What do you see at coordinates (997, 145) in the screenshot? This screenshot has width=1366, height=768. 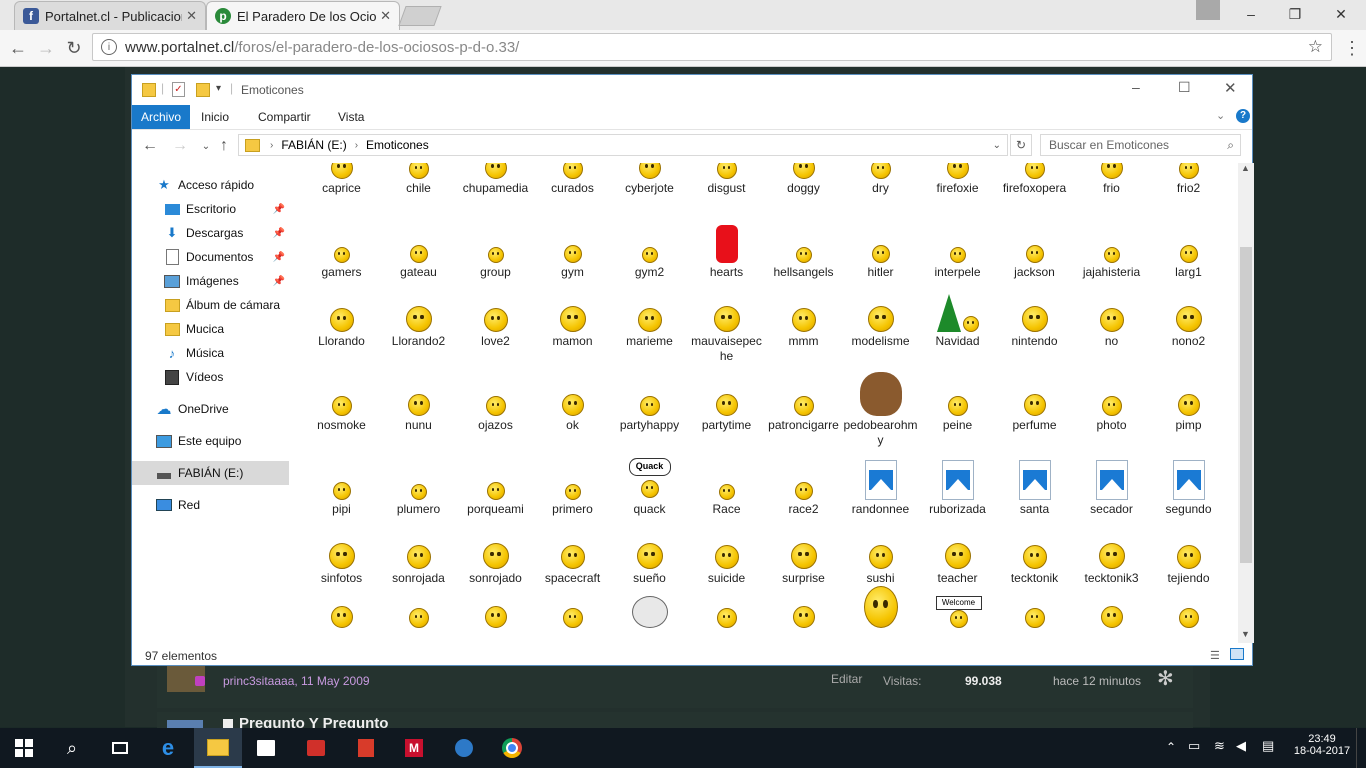 I see `chevron-down-icon: ⌄` at bounding box center [997, 145].